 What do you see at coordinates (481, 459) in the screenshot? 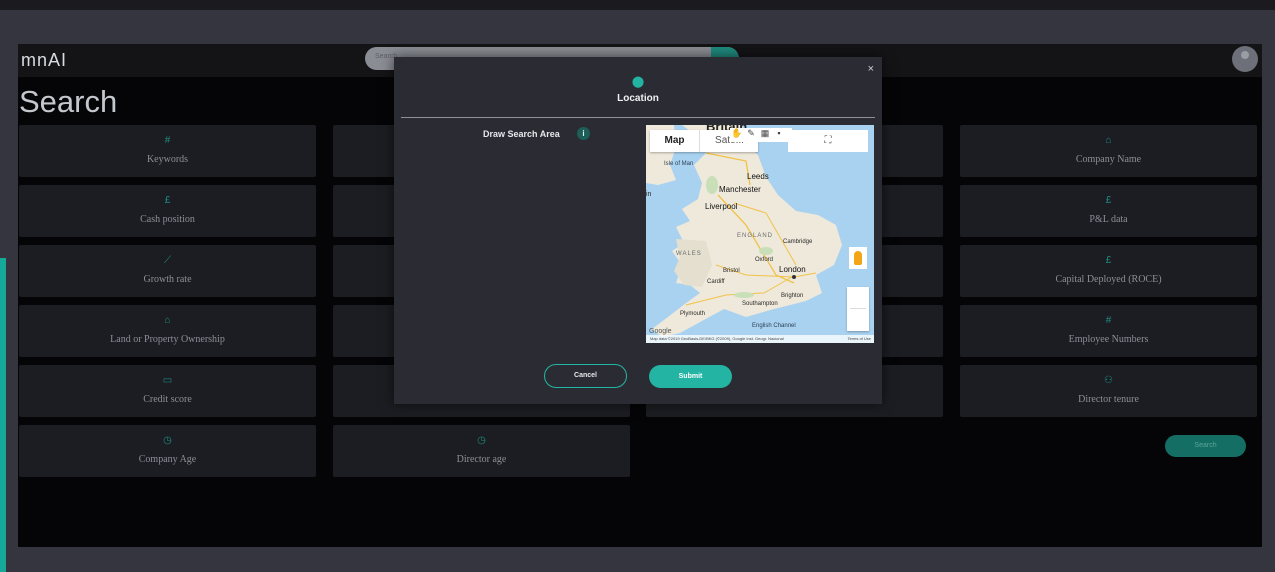
I see `tile-label: Director age` at bounding box center [481, 459].